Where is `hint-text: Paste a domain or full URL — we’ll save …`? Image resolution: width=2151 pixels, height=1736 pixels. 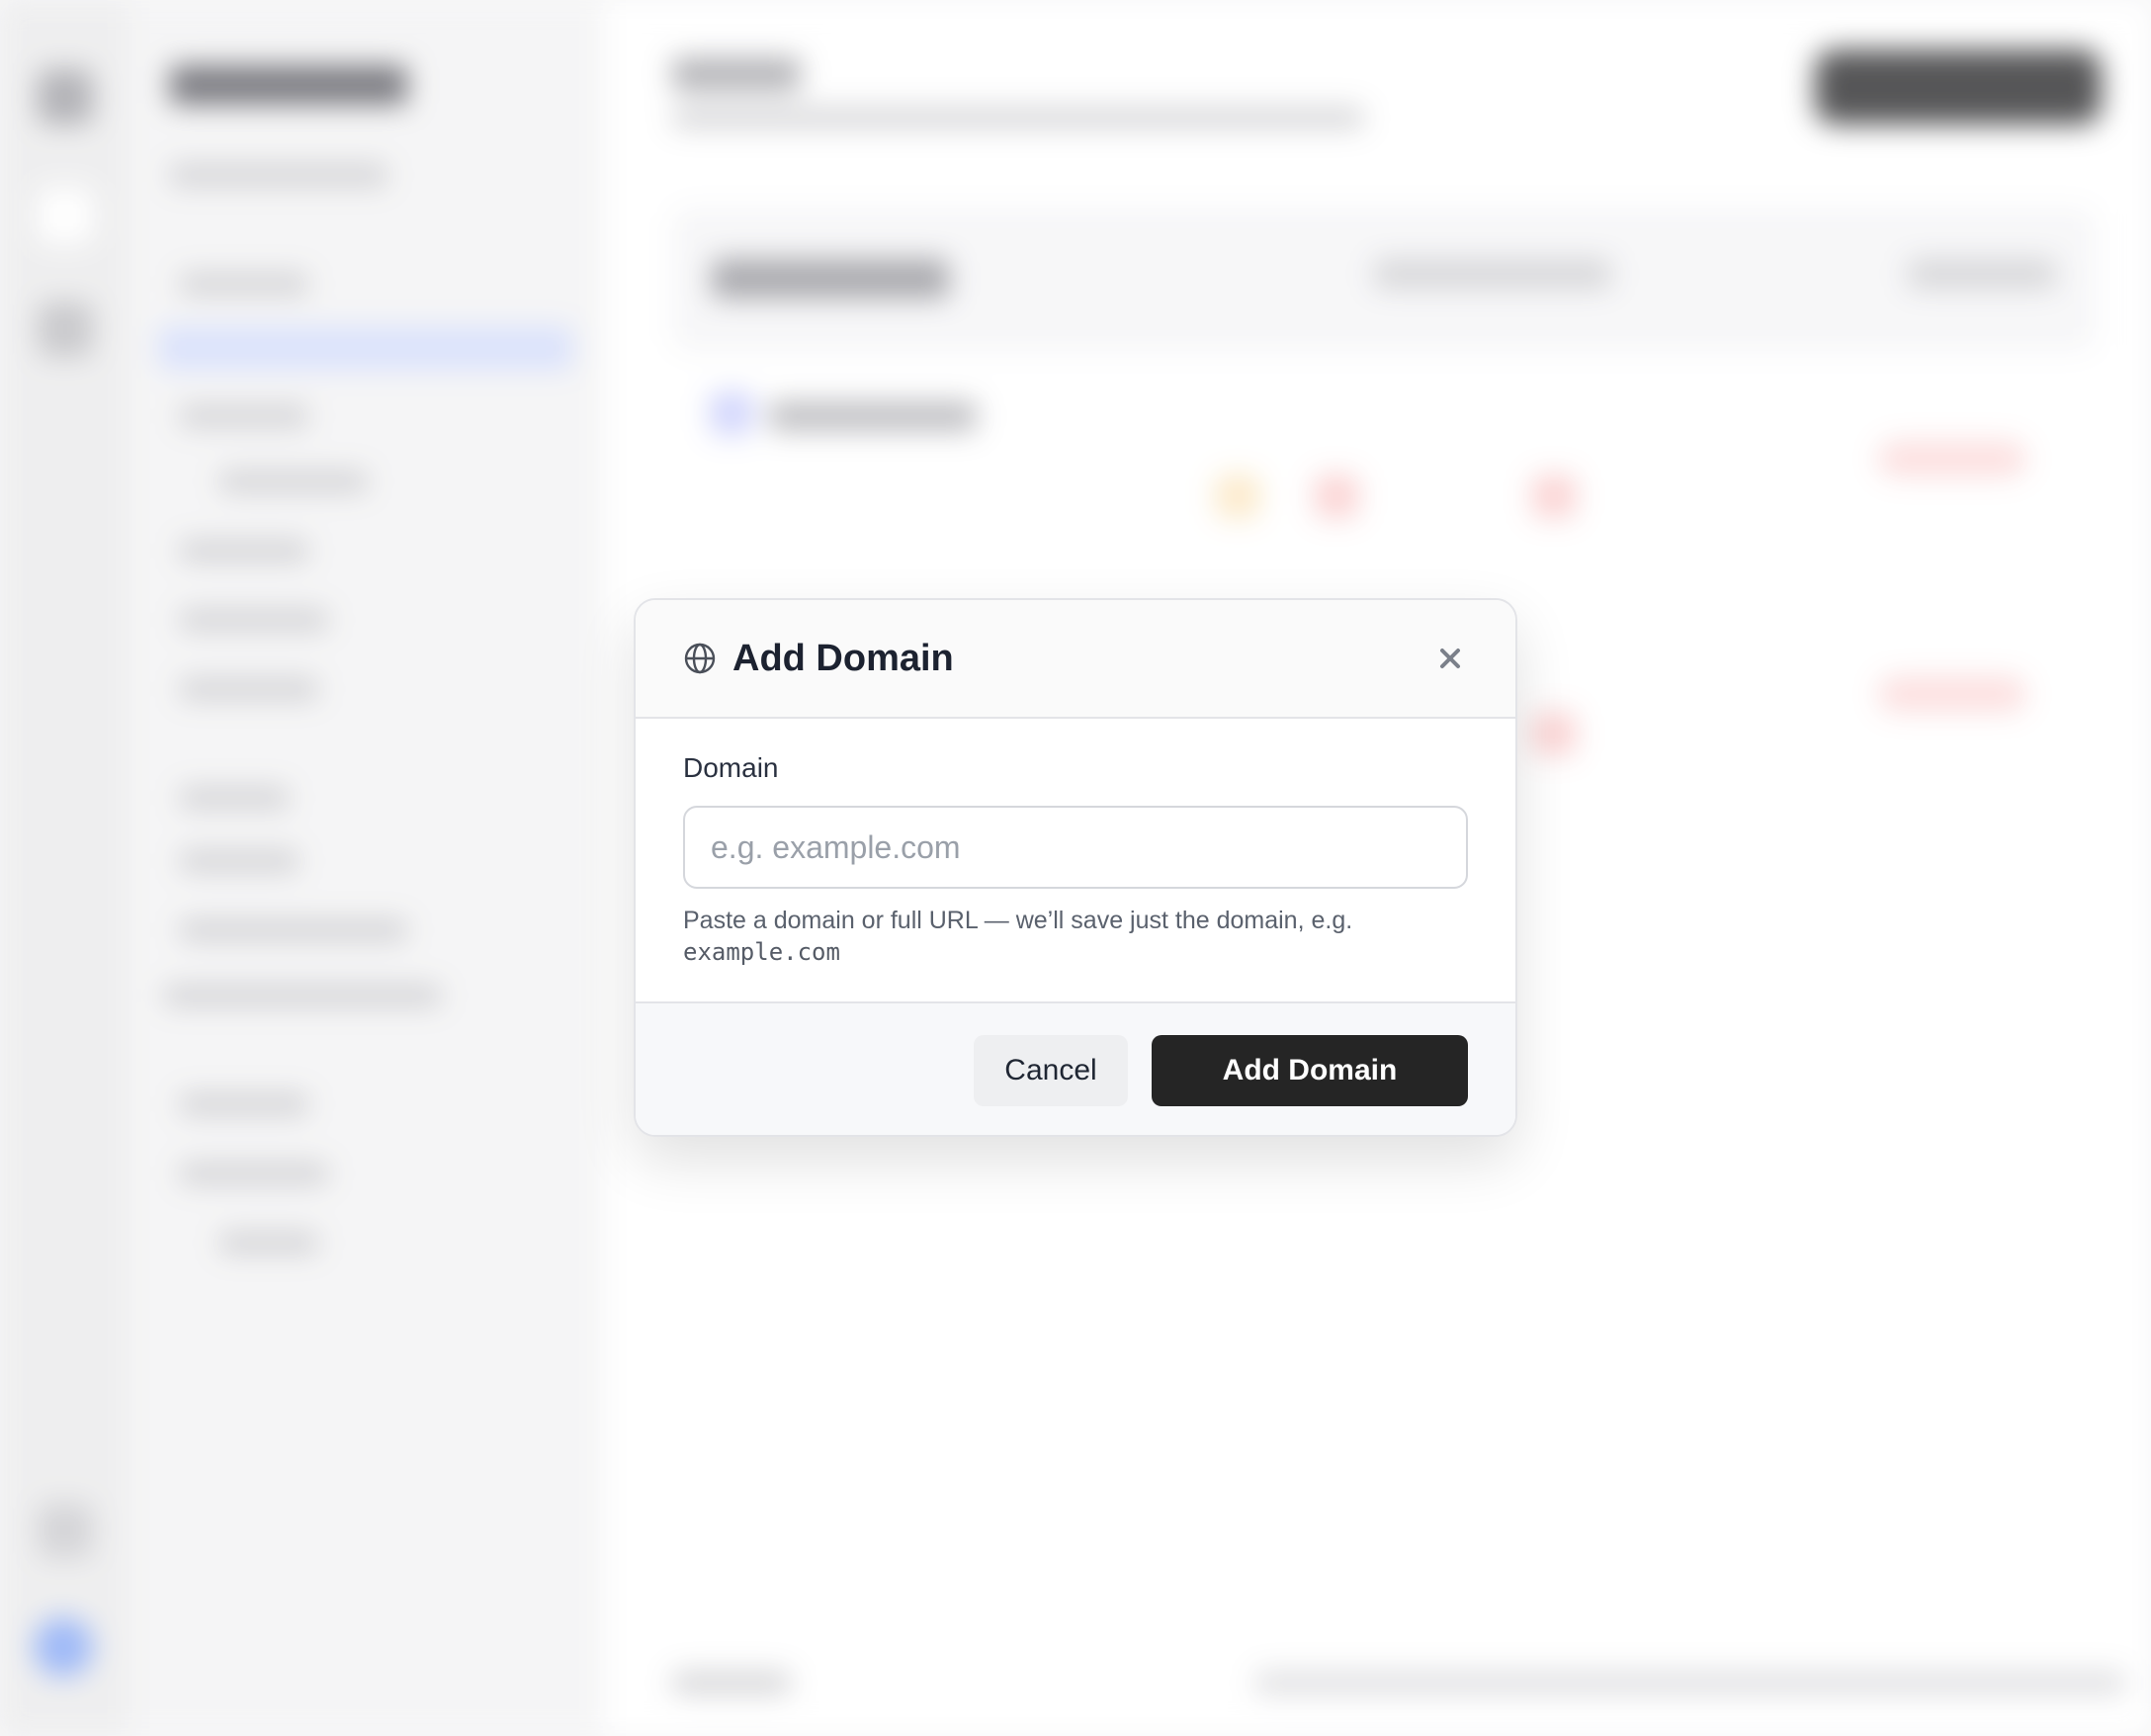
hint-text: Paste a domain or full URL — we’ll save … is located at coordinates (1018, 920).